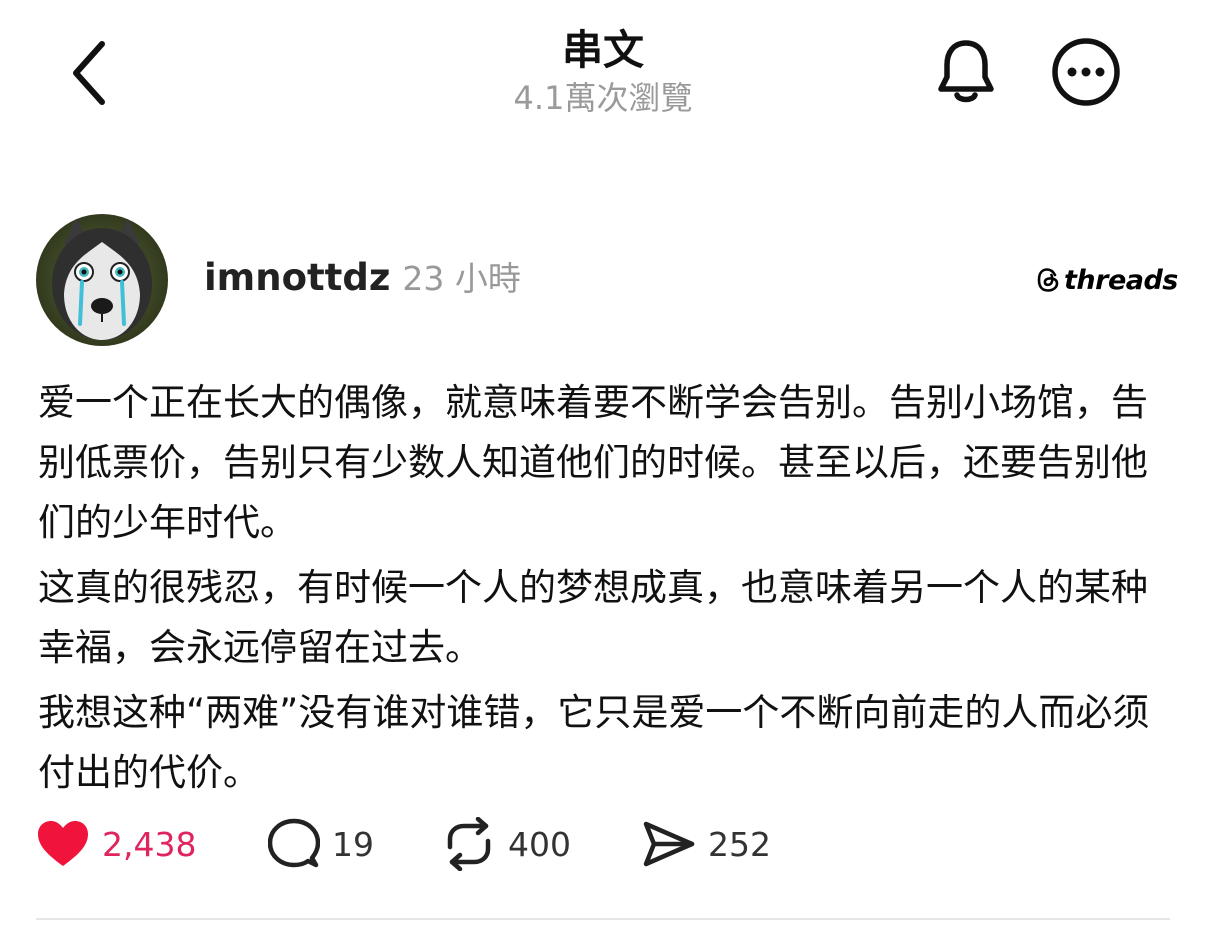 Image resolution: width=1206 pixels, height=935 pixels. I want to click on heart-filled-icon, so click(63, 843).